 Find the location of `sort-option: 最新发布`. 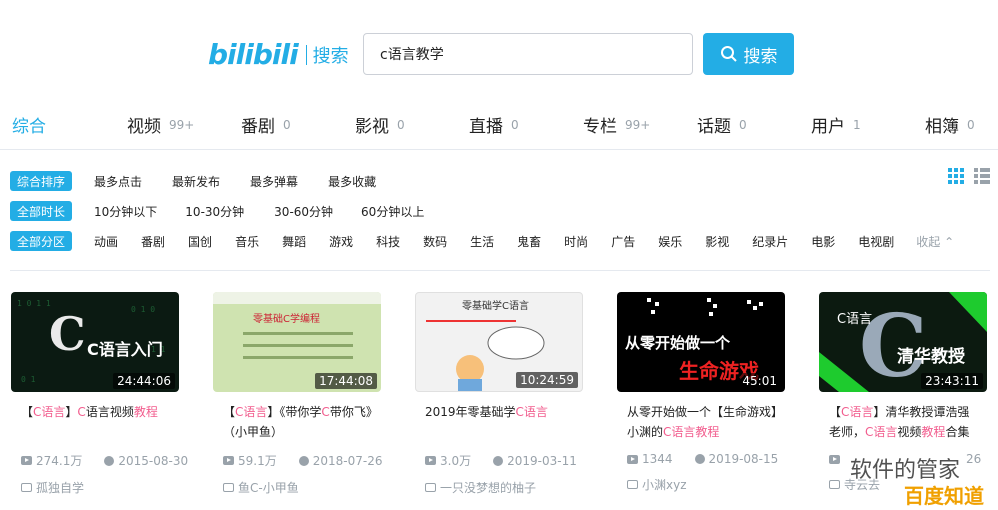

sort-option: 最新发布 is located at coordinates (196, 181).